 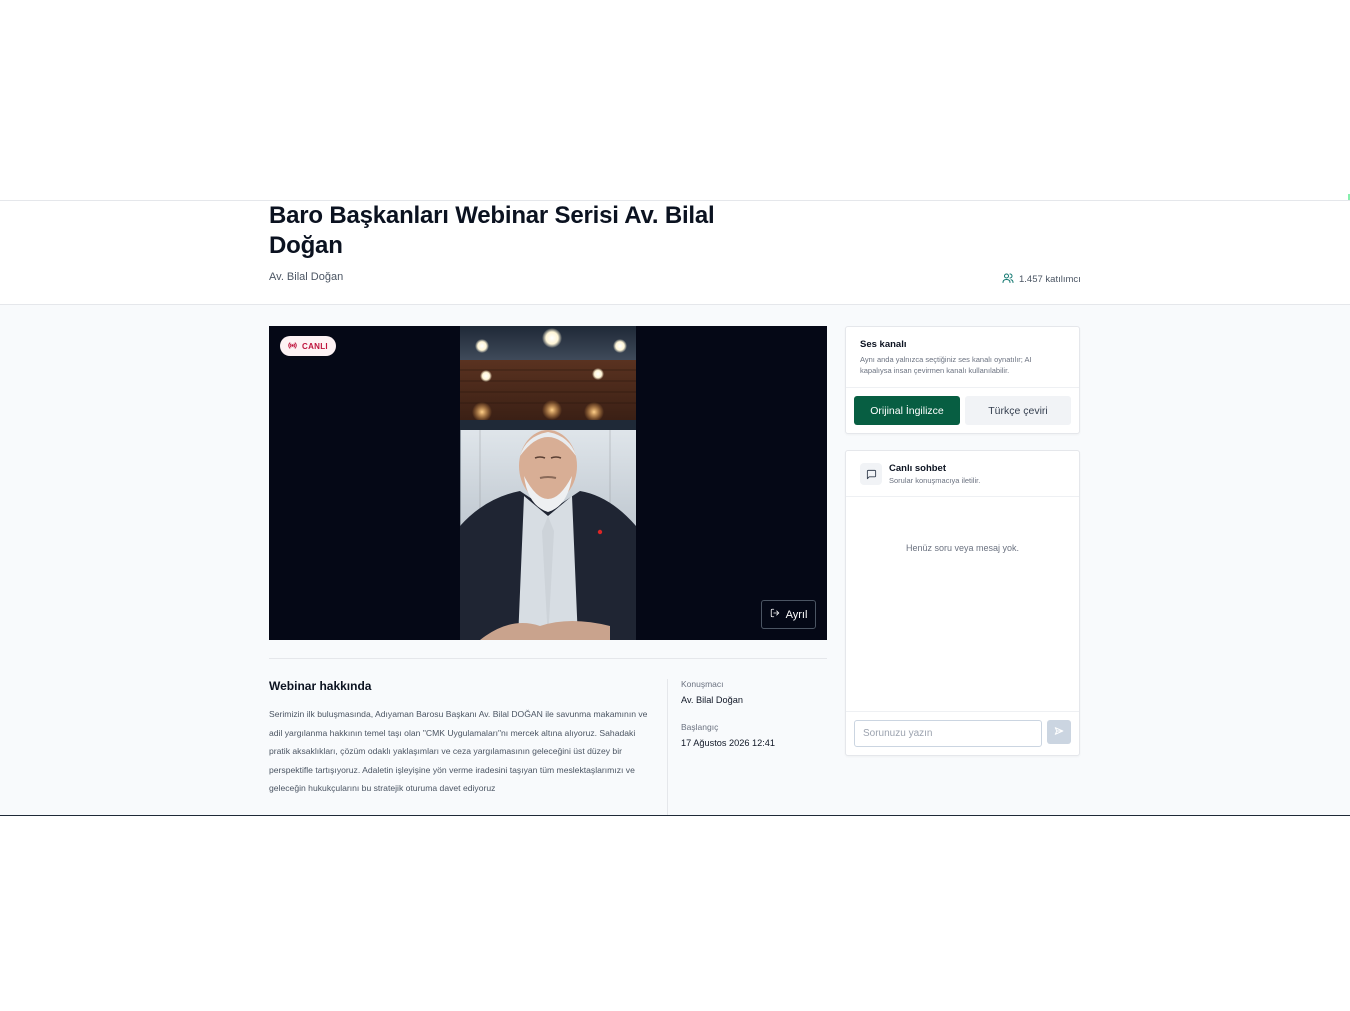 What do you see at coordinates (1050, 279) in the screenshot?
I see `participant-count-text: 1.457 katılımcı` at bounding box center [1050, 279].